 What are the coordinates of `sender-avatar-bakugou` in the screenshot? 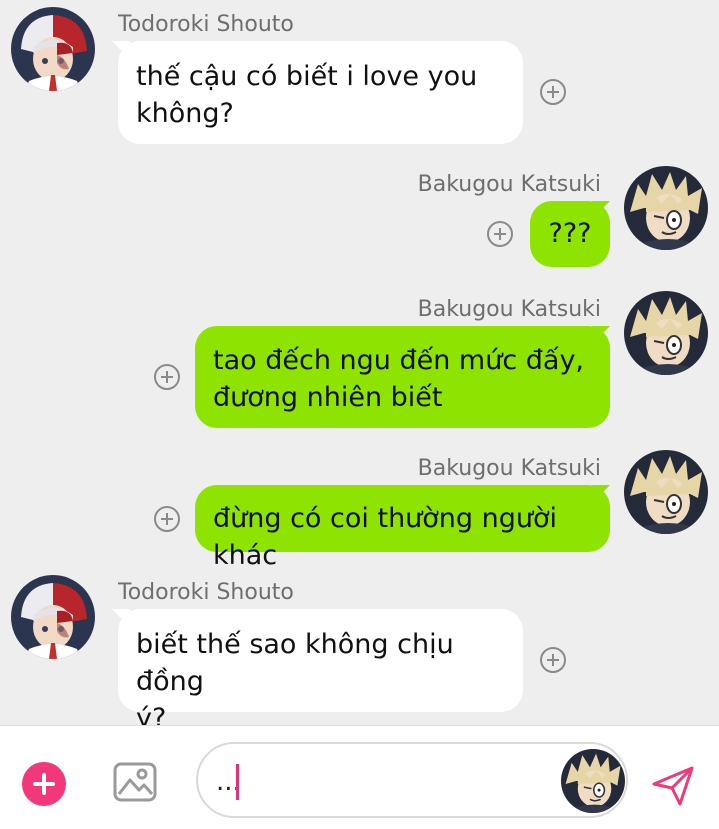 It's located at (593, 781).